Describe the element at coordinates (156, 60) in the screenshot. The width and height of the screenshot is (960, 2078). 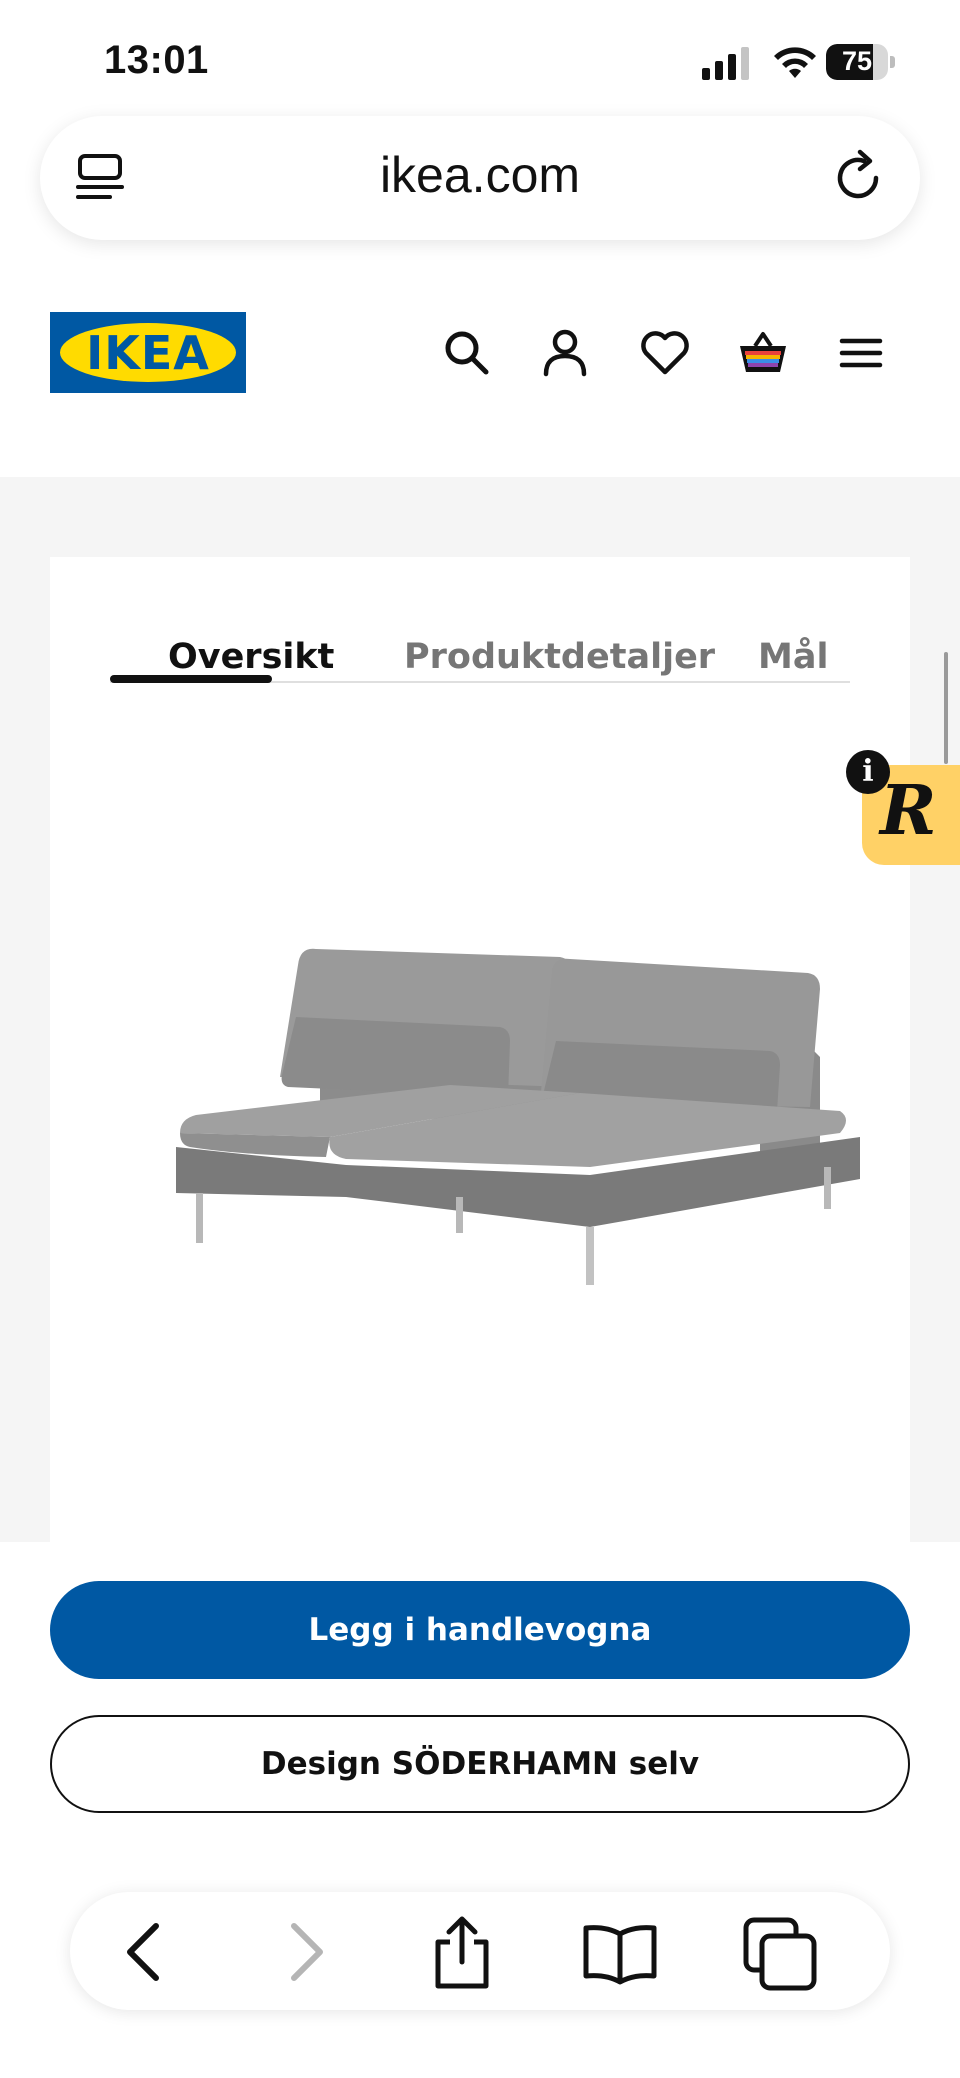
I see `status-time: 13:01` at that location.